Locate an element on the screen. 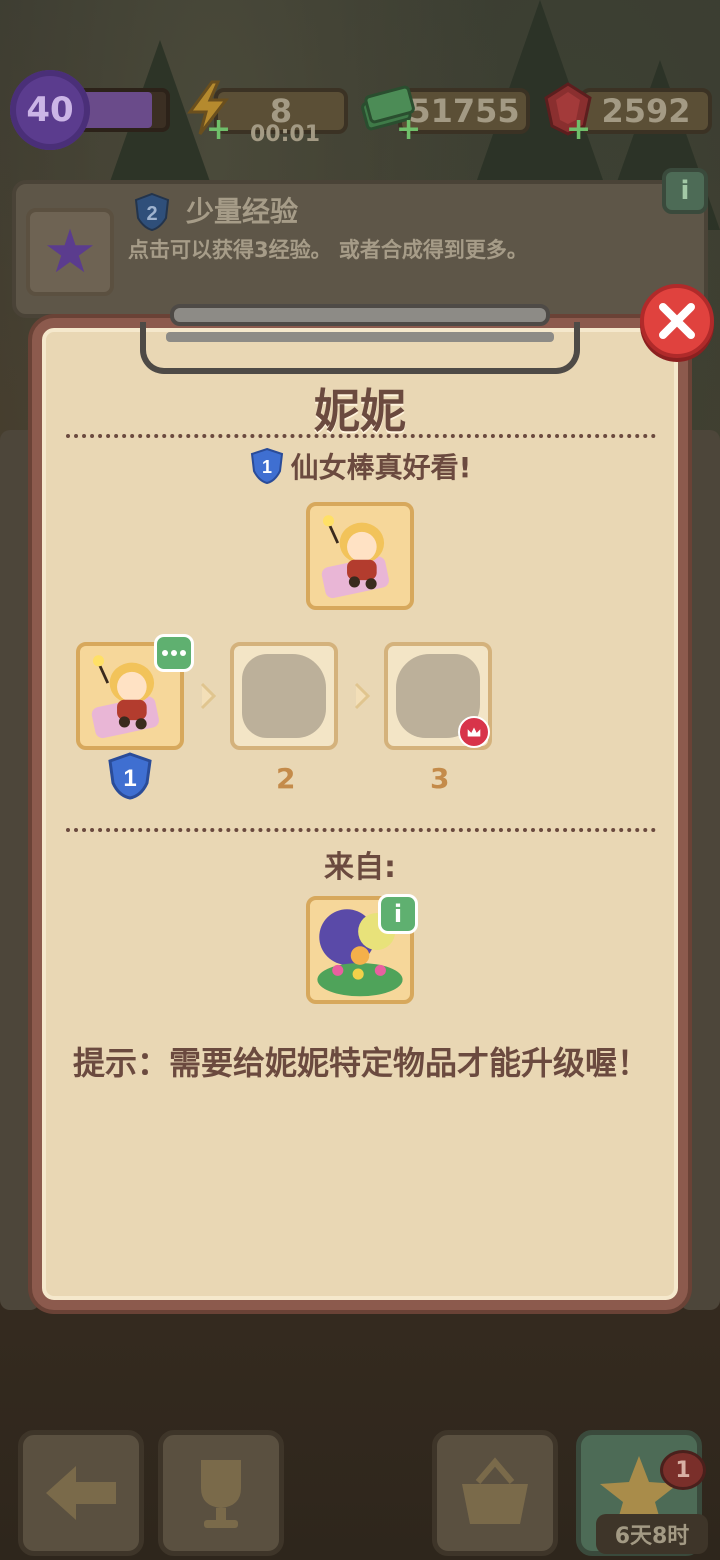  back-button is located at coordinates (81, 1493).